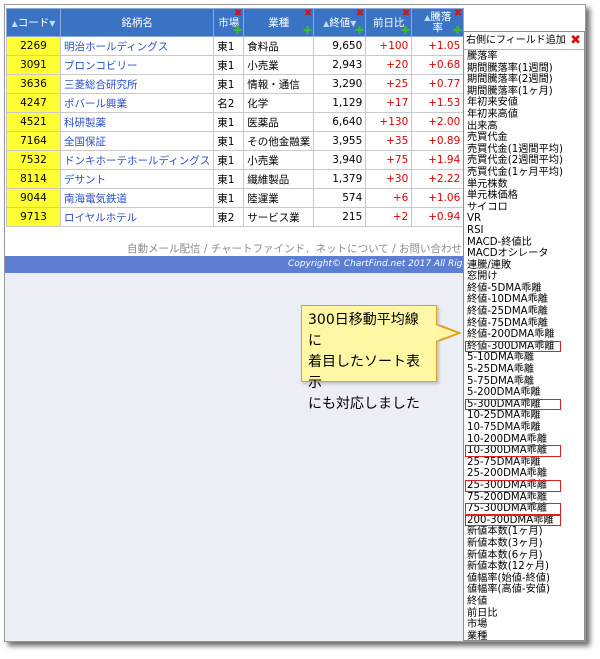  I want to click on field-option: RSI, so click(525, 231).